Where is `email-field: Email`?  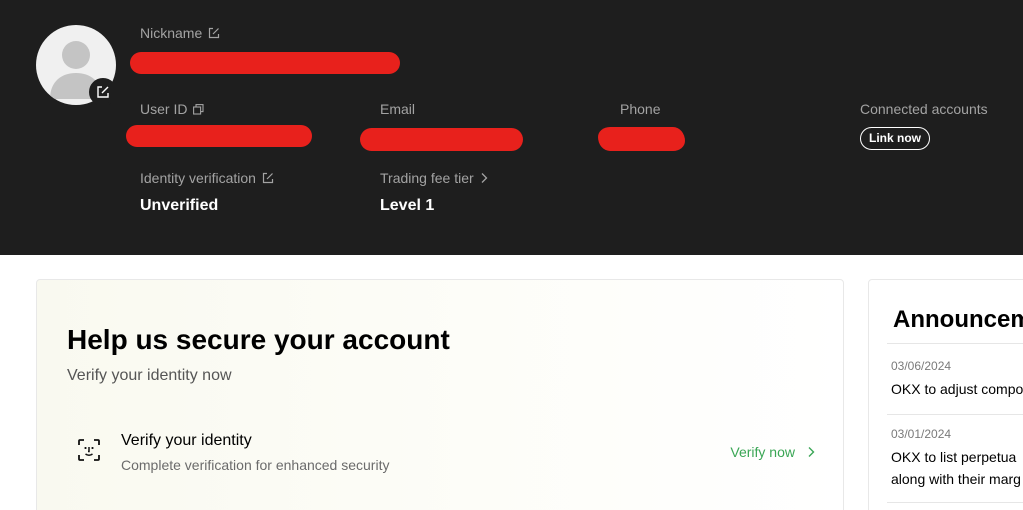 email-field: Email is located at coordinates (397, 109).